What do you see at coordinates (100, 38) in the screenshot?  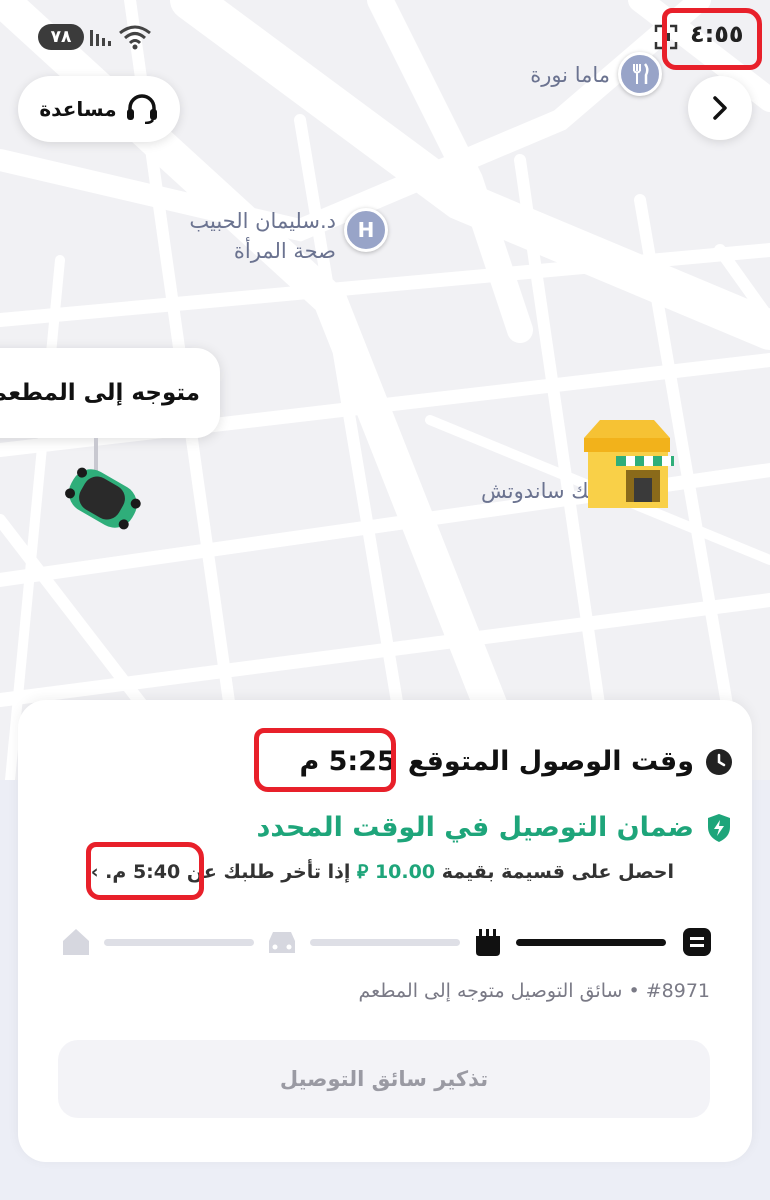 I see `signal-icon` at bounding box center [100, 38].